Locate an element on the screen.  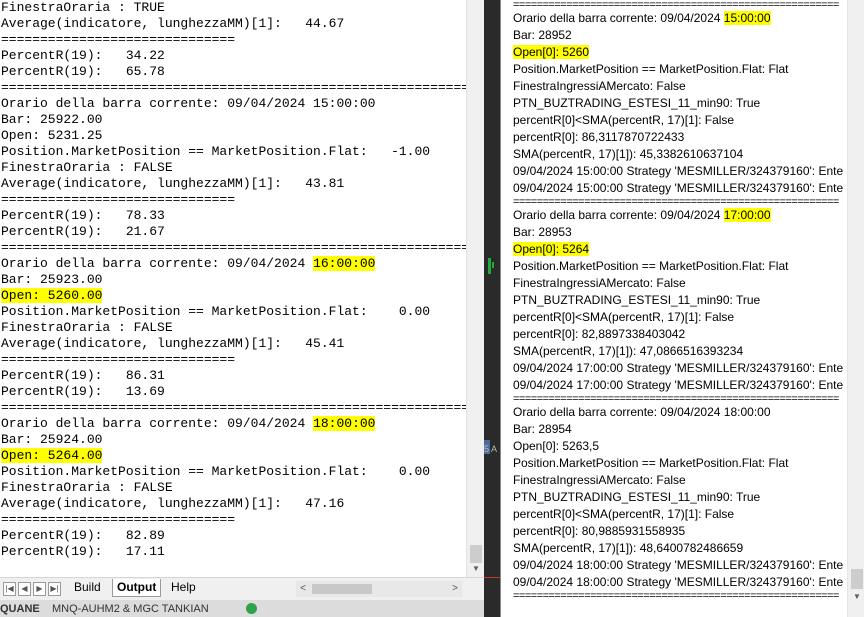
workspace-tab-1: QUANE is located at coordinates (20, 609).